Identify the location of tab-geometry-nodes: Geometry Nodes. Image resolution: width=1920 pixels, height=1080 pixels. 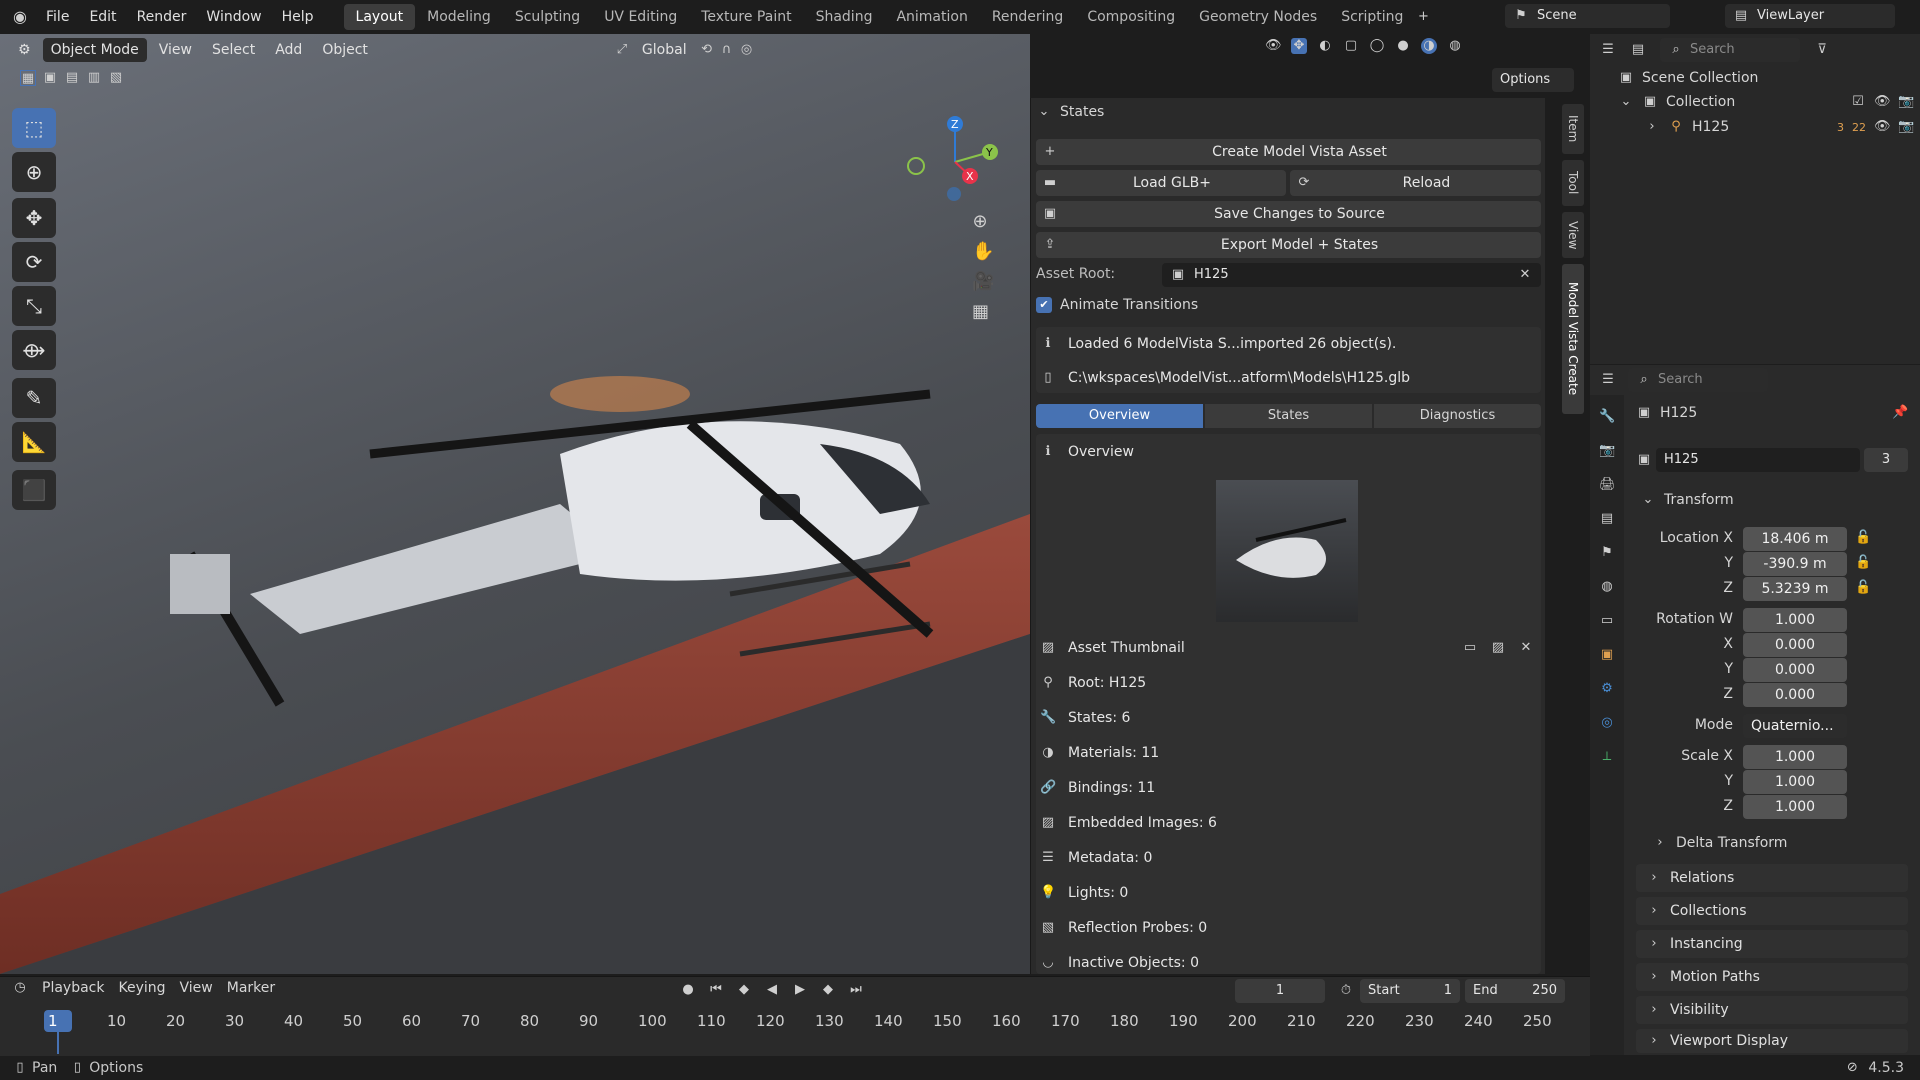
(1258, 17).